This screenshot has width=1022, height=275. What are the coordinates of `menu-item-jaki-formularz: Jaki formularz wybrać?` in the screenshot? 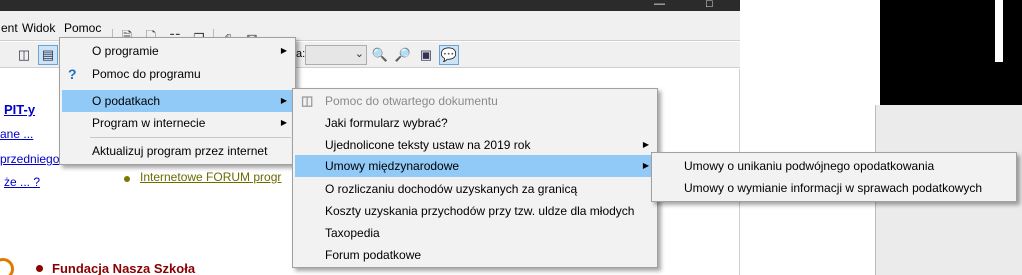 It's located at (475, 123).